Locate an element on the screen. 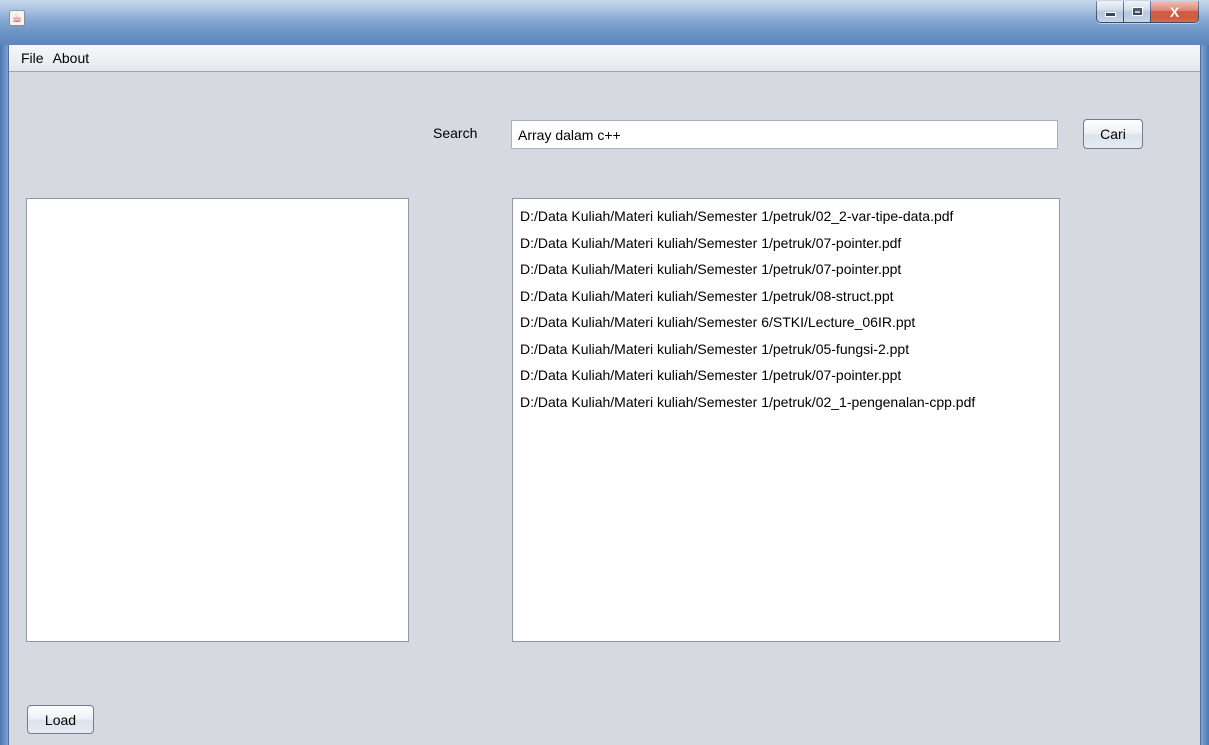  load-button: Load is located at coordinates (60, 719).